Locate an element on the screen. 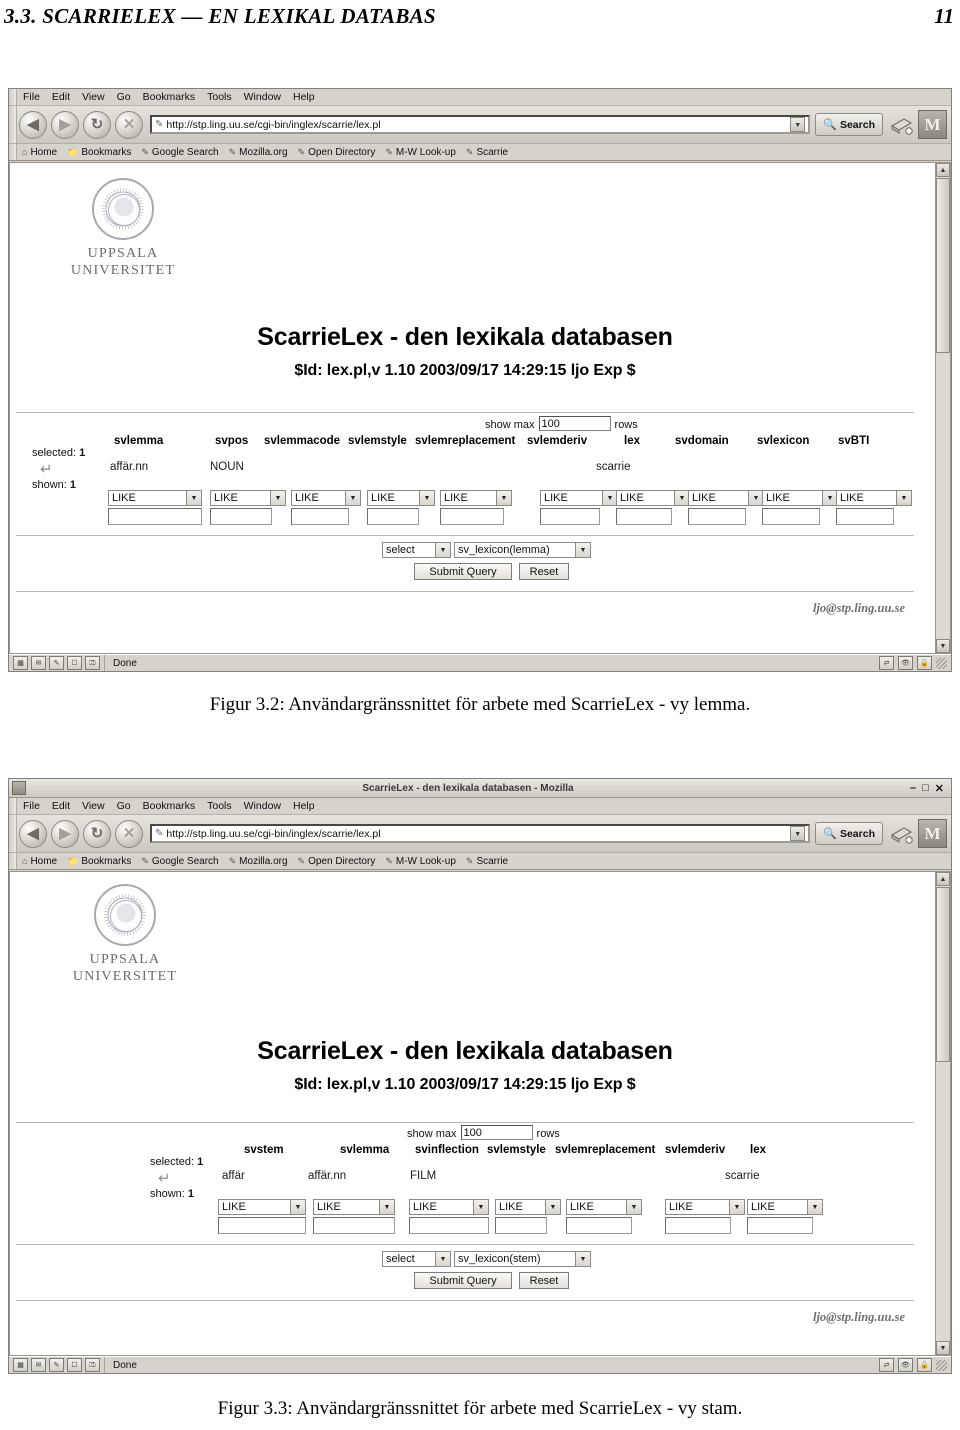  reset-button: Reset is located at coordinates (544, 571).